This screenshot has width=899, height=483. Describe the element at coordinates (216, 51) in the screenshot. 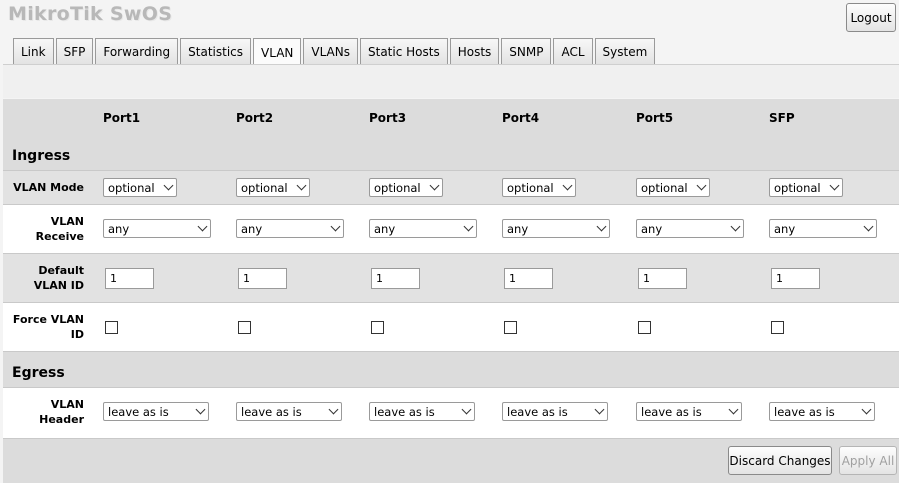

I see `tab-statistics: Statistics` at that location.